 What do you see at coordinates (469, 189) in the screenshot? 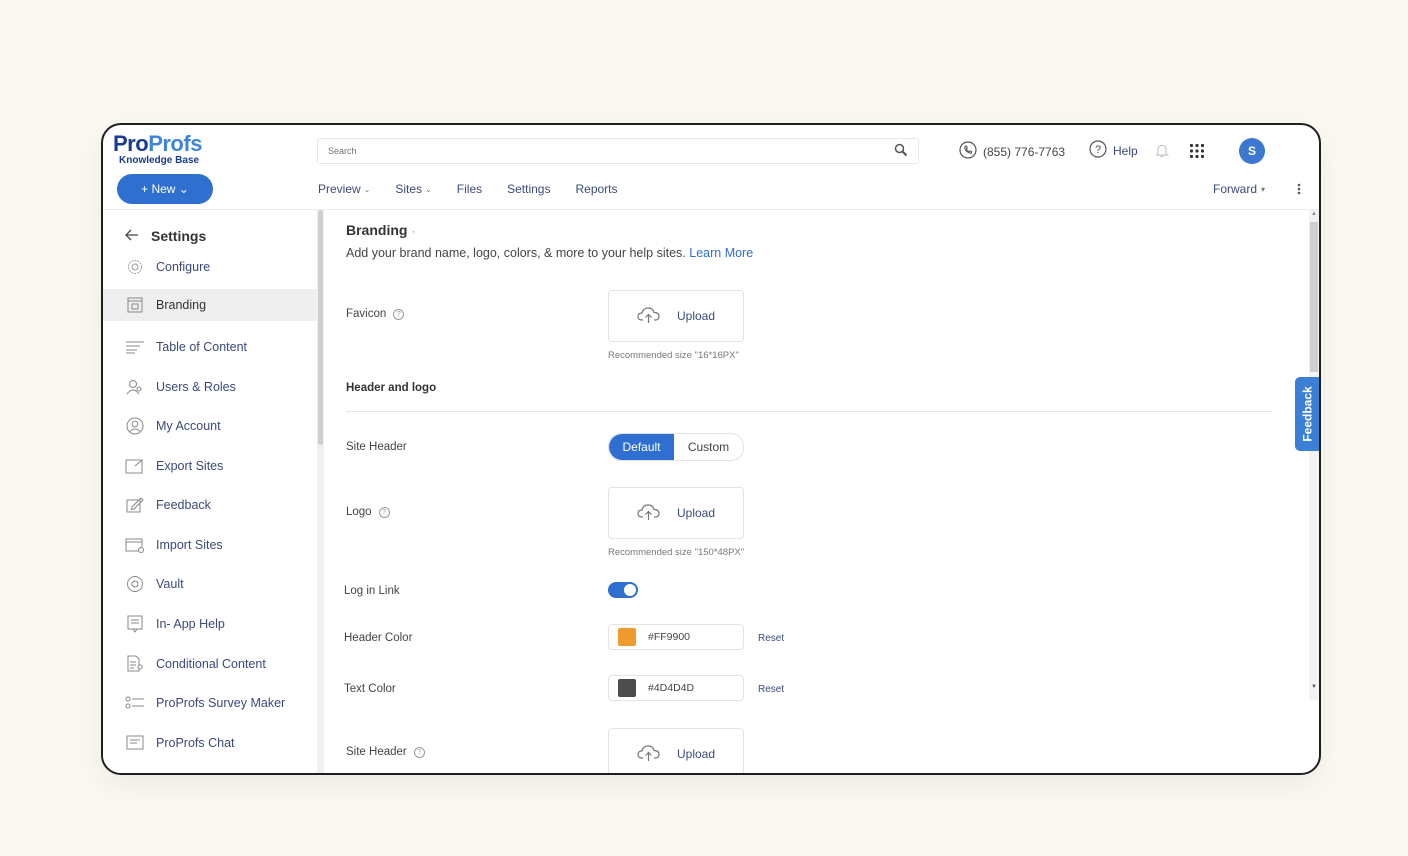
I see `nav-files: Files` at bounding box center [469, 189].